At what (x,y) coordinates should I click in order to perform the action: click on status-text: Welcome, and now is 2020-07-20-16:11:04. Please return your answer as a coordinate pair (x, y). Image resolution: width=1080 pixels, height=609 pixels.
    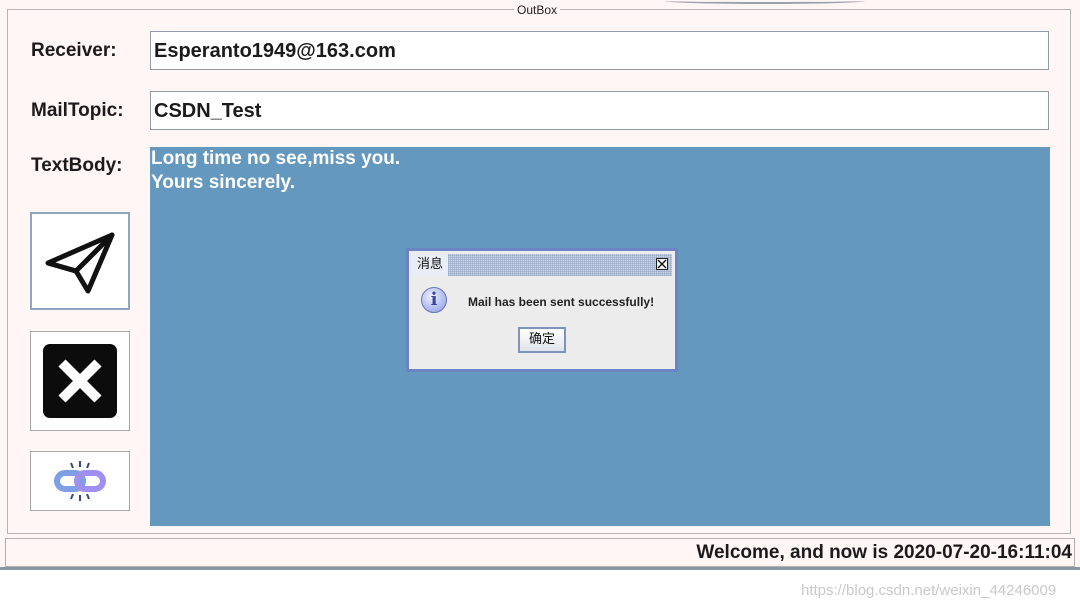
    Looking at the image, I should click on (884, 552).